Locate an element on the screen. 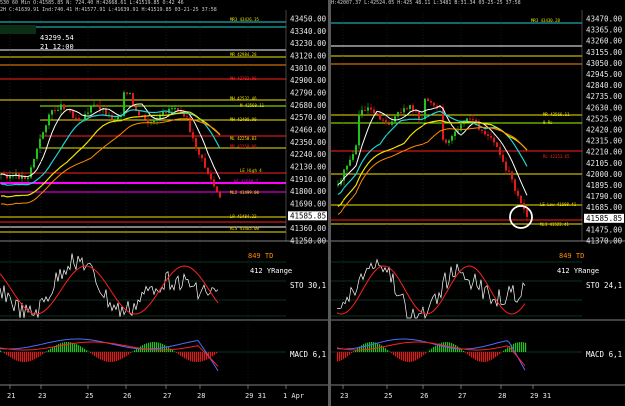 This screenshot has width=625, height=406. right-macd-label: MACD 6,1 is located at coordinates (604, 354).